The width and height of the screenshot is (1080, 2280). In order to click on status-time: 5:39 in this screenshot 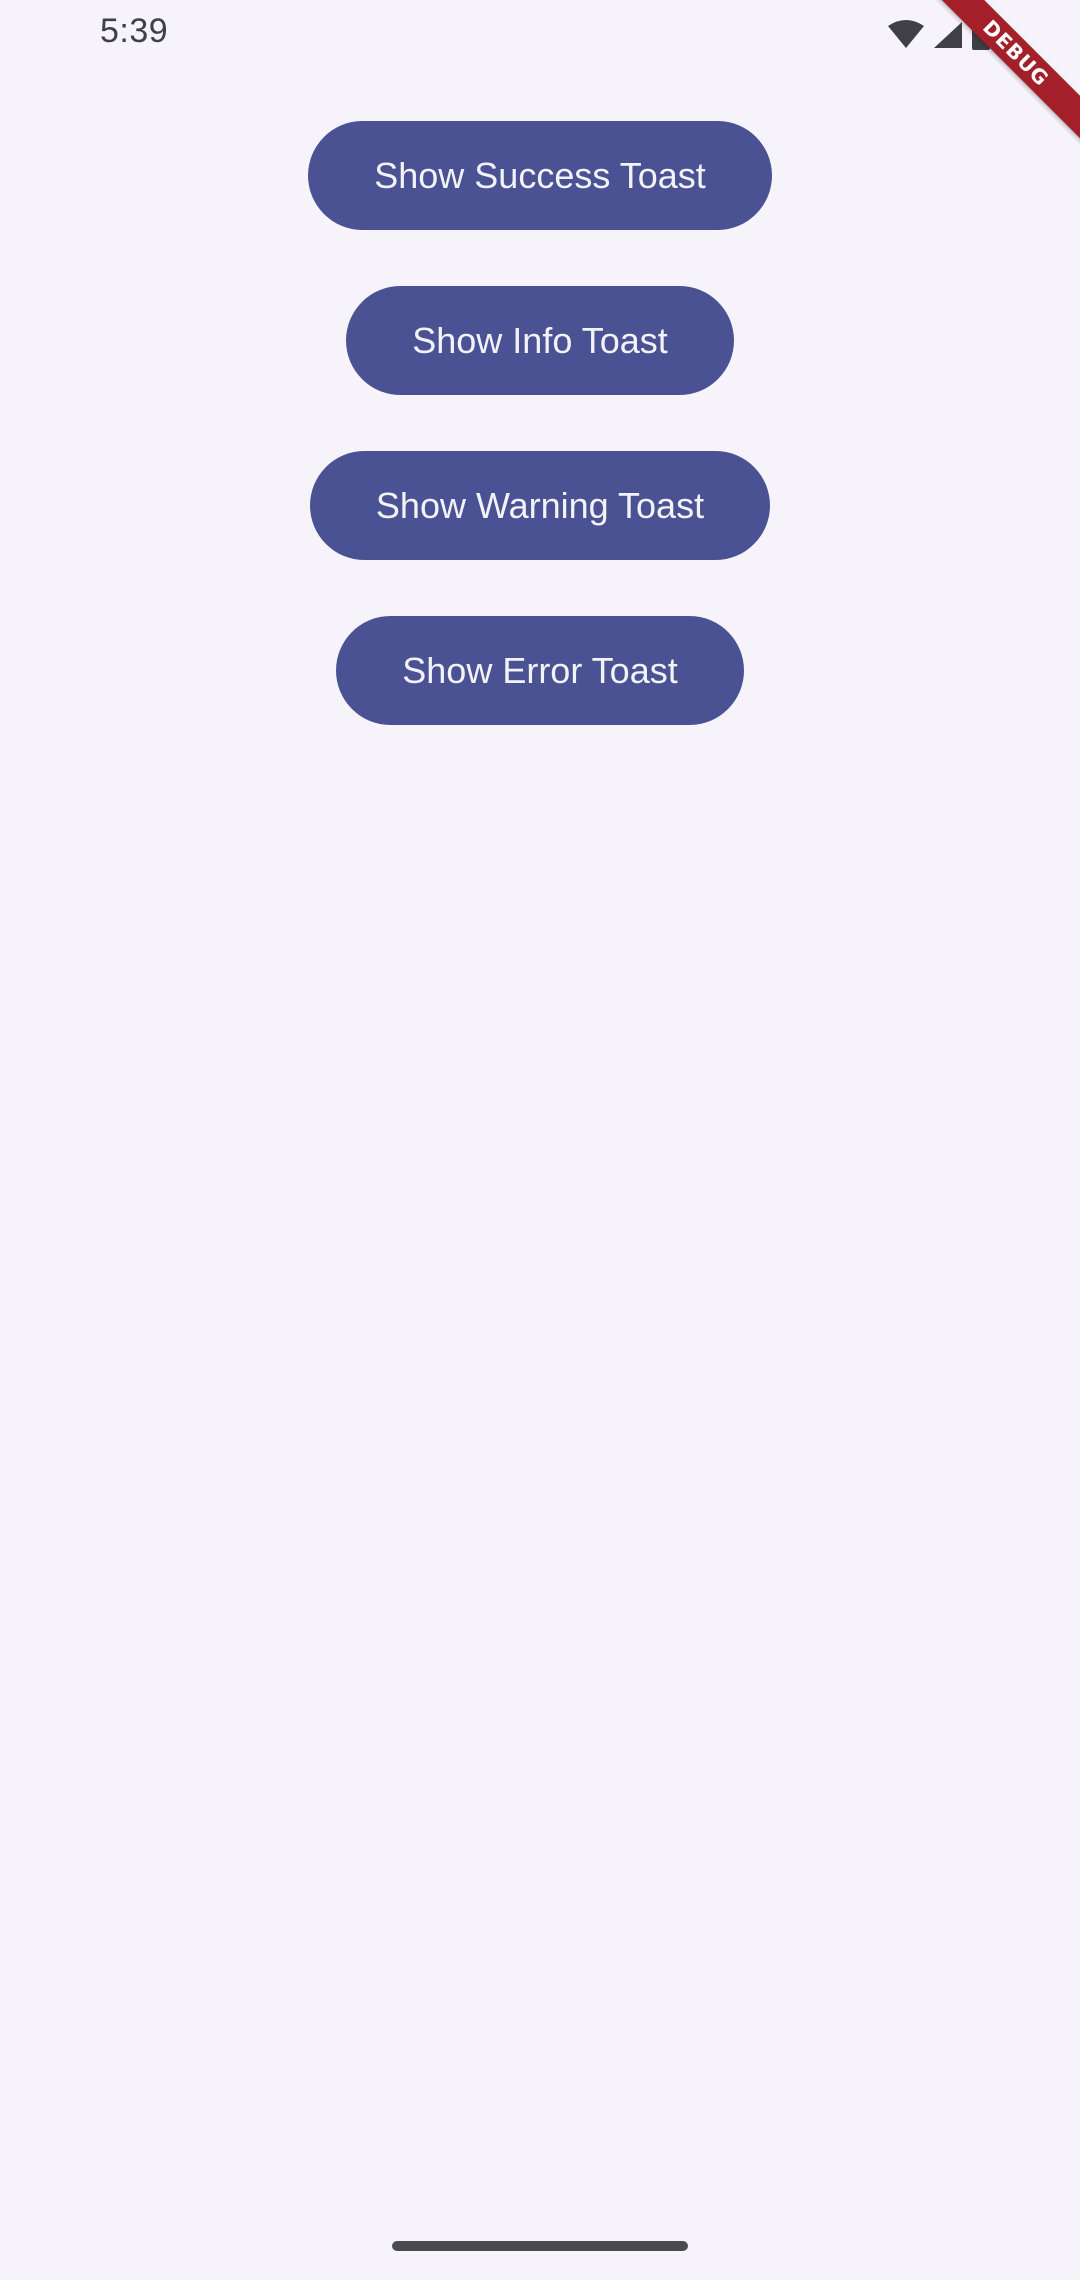, I will do `click(134, 31)`.